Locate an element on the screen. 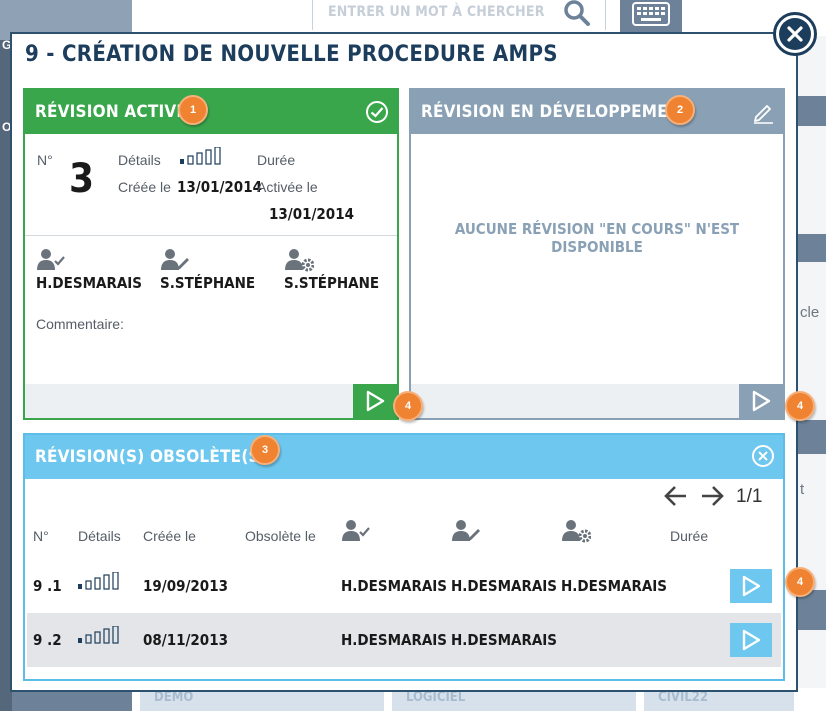  comment-label: Commentaire: is located at coordinates (80, 324).